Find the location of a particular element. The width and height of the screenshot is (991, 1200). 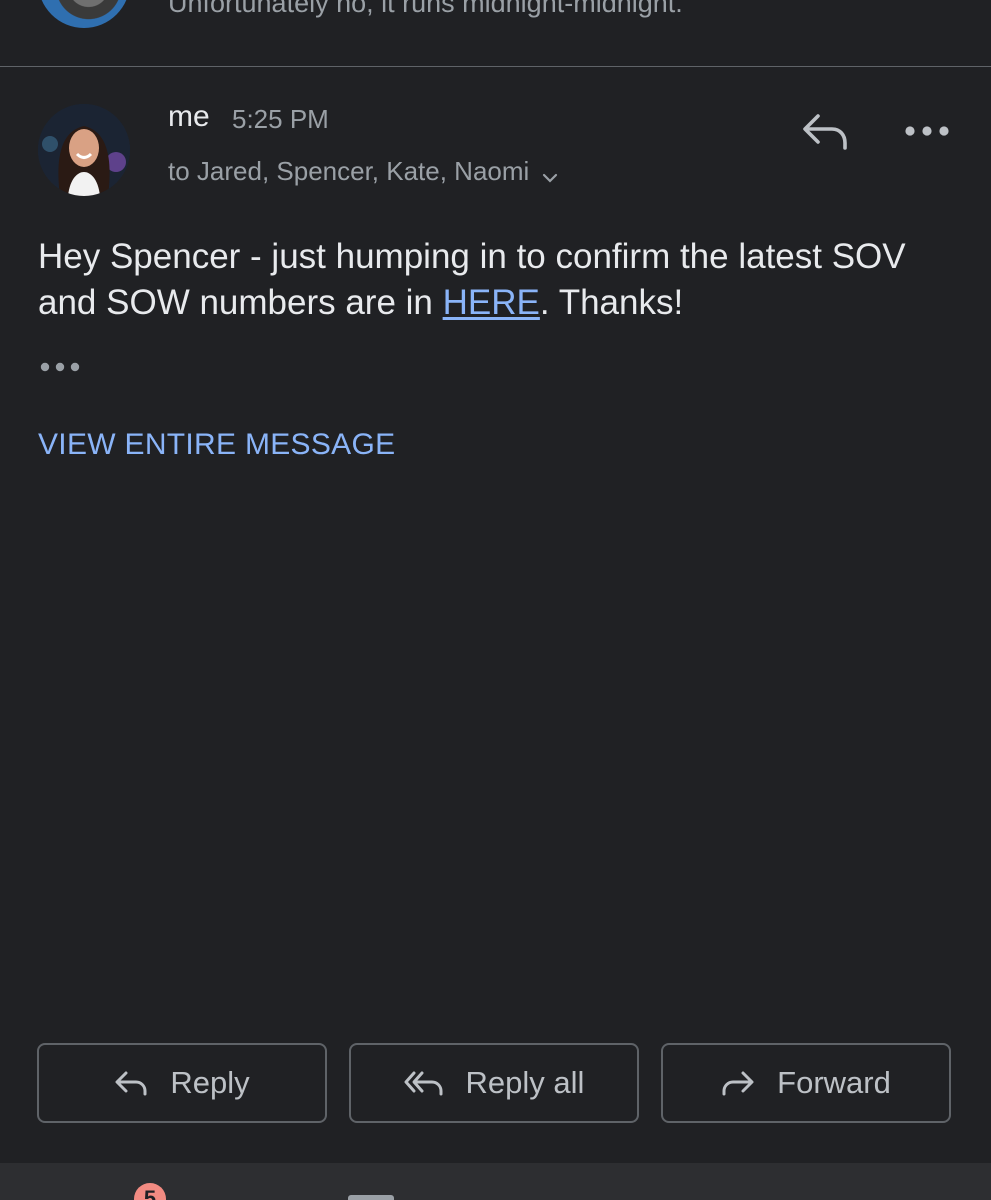

mail-unread-badge: 5 is located at coordinates (150, 1191).